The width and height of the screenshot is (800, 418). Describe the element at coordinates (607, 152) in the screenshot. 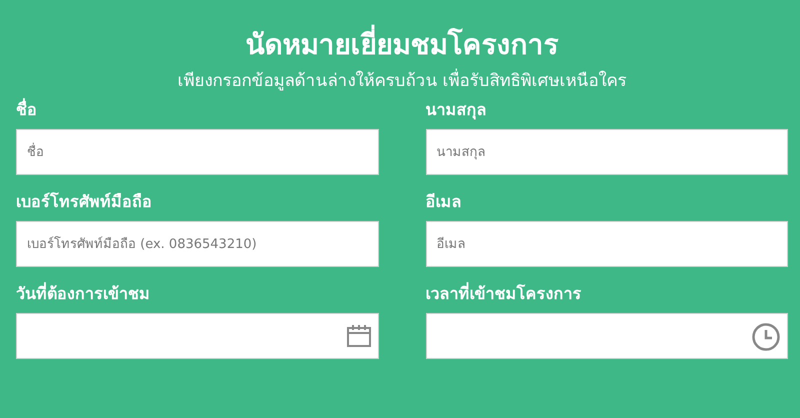

I see `input-field: นามสกุล` at that location.